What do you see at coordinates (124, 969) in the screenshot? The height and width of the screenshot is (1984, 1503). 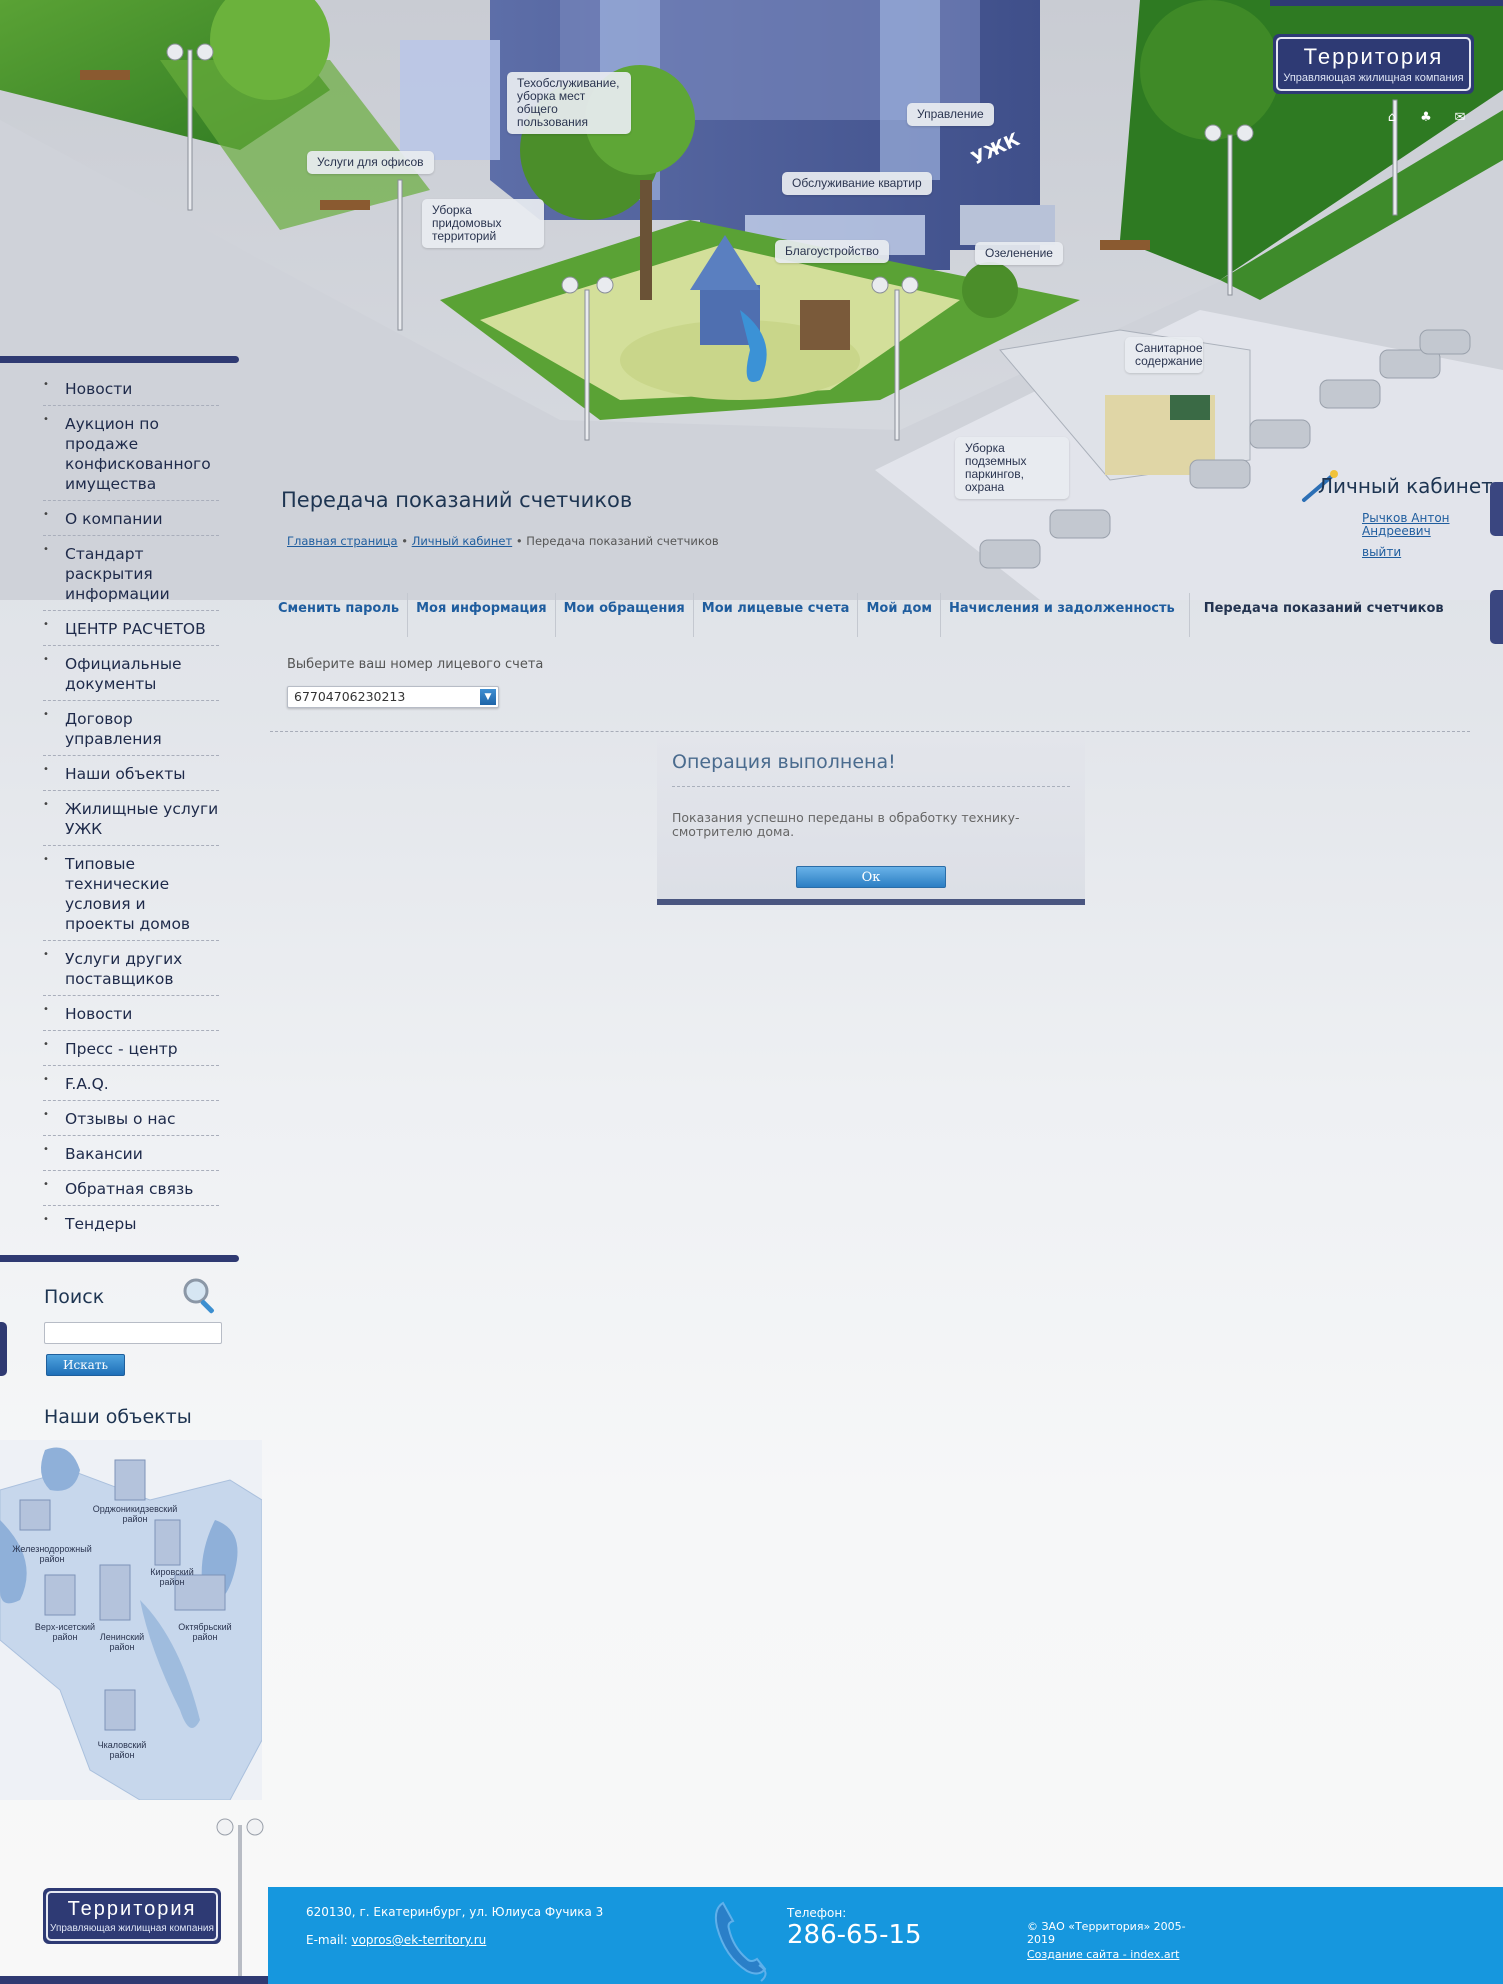 I see `nav-item-label: Услуги других поставщиков` at bounding box center [124, 969].